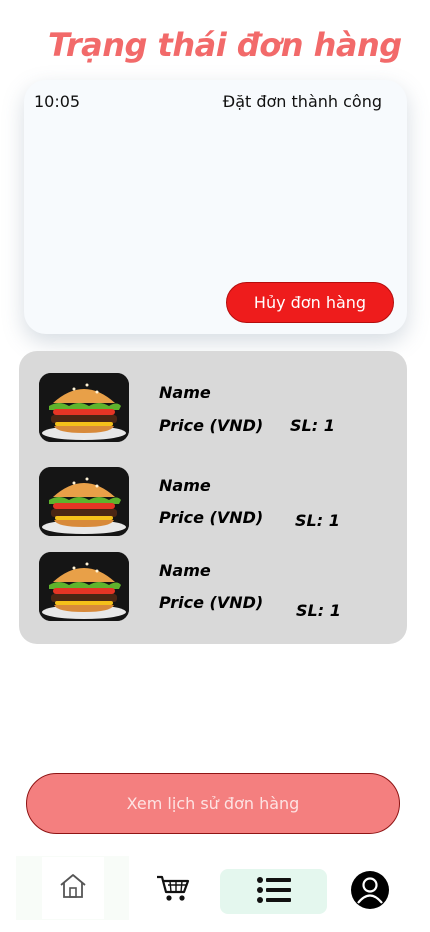 The image size is (430, 932). I want to click on status-message: Đặt đơn thành công, so click(302, 101).